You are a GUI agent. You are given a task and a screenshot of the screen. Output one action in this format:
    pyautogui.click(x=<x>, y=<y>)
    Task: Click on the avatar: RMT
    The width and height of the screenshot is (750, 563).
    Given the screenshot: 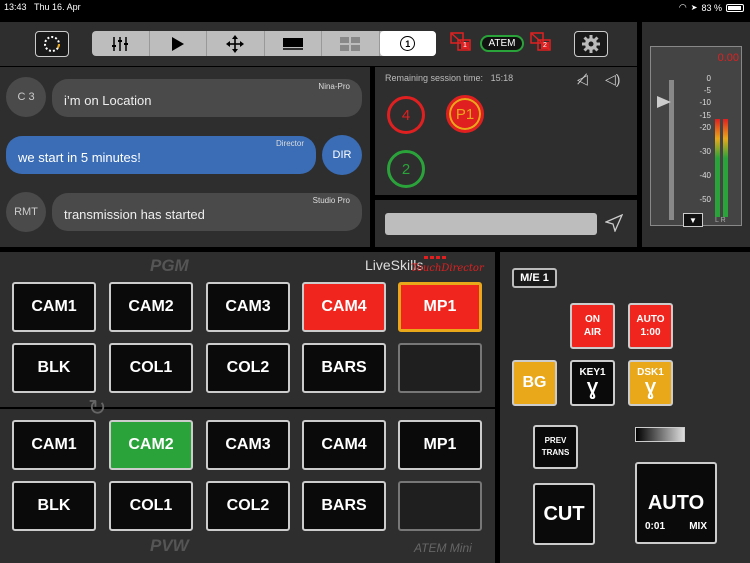 What is the action you would take?
    pyautogui.click(x=26, y=212)
    